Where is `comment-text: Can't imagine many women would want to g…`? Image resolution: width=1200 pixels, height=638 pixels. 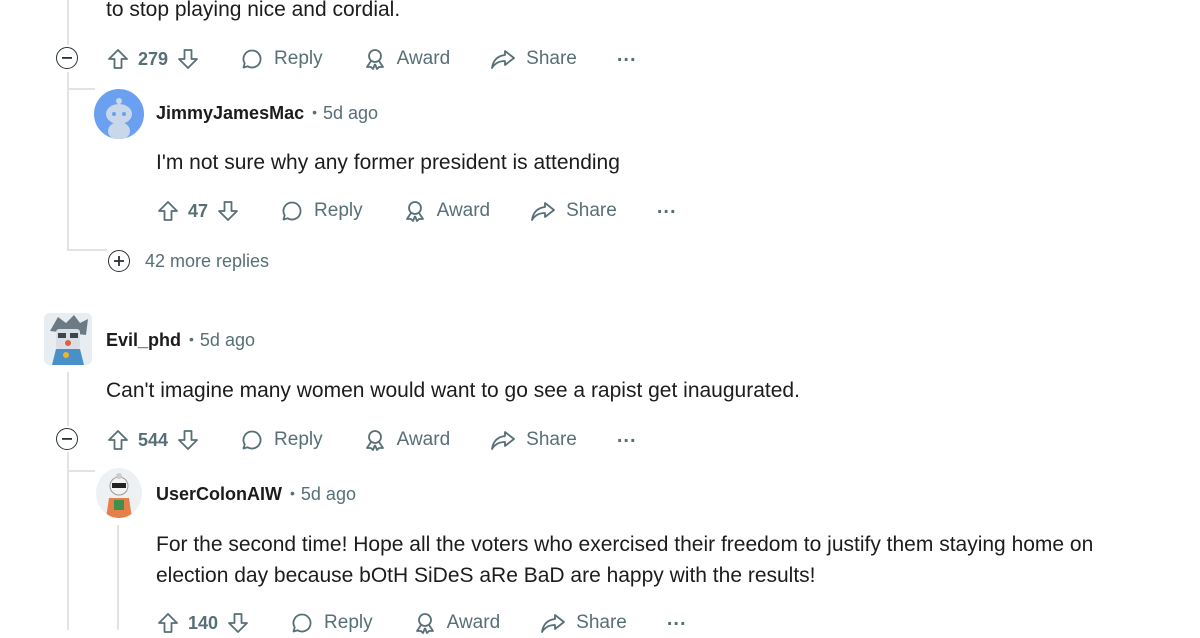 comment-text: Can't imagine many women would want to g… is located at coordinates (453, 390).